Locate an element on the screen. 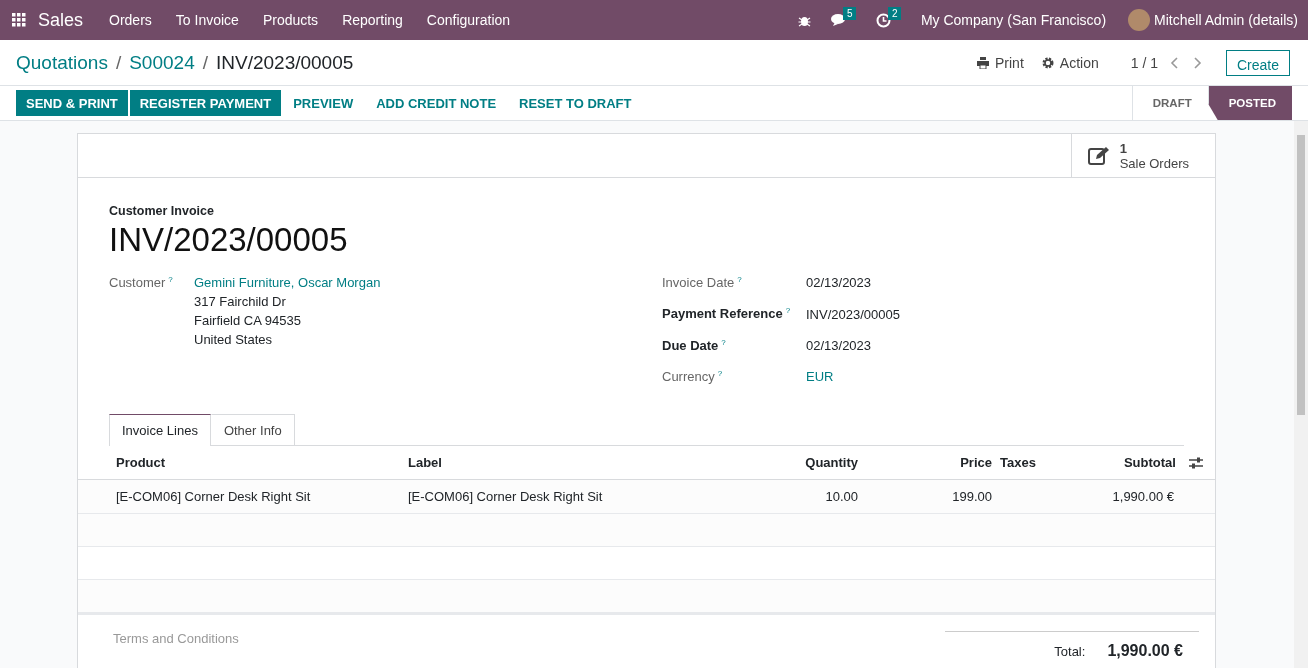 The width and height of the screenshot is (1308, 668). app-name: Sales is located at coordinates (62, 20).